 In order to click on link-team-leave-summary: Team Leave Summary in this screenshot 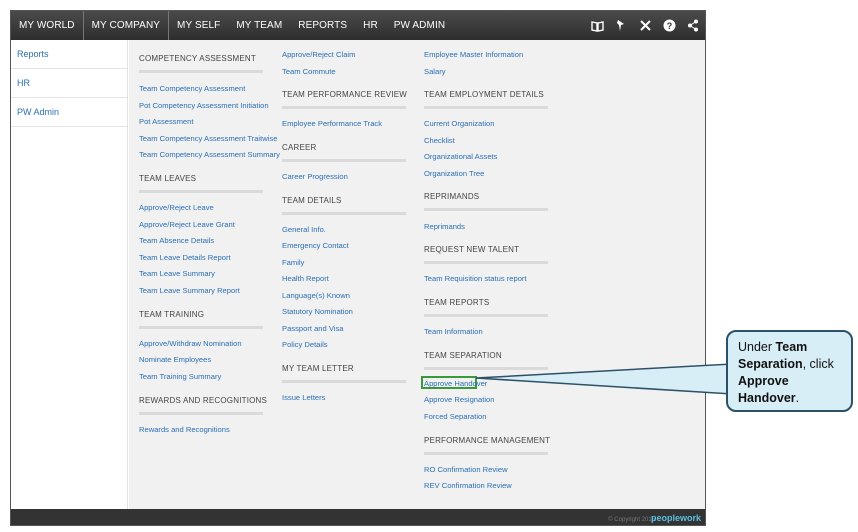, I will do `click(177, 273)`.